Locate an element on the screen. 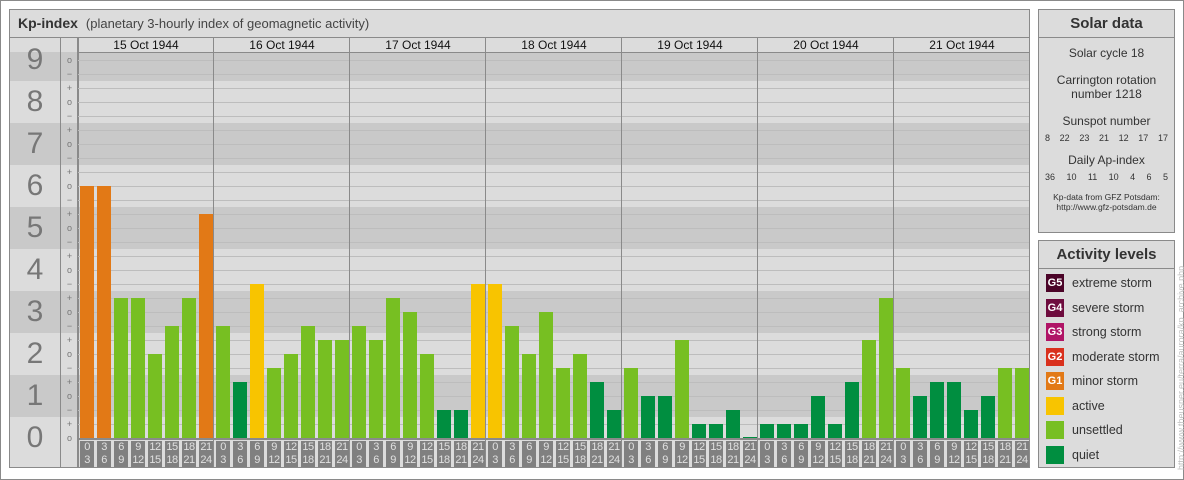  legend-label: severe storm is located at coordinates (1108, 307).